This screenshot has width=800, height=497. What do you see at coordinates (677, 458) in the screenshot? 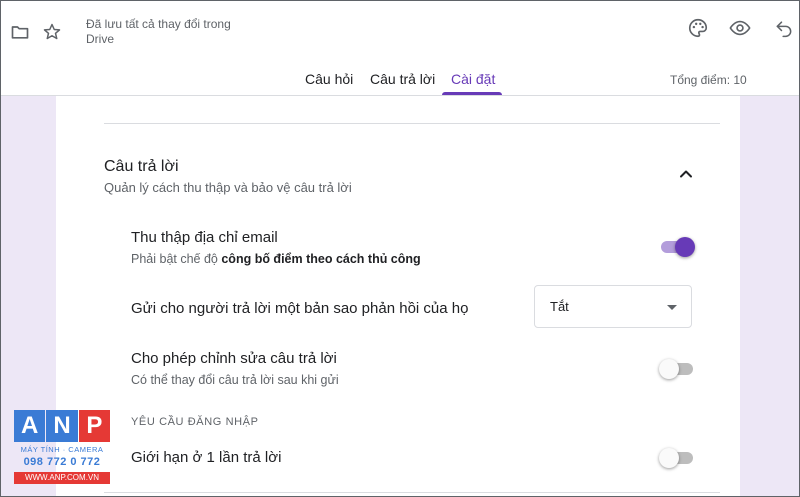
I see `limit-one-response-toggle` at bounding box center [677, 458].